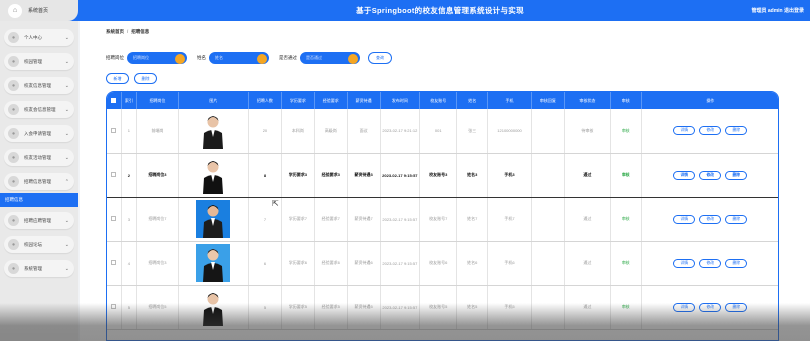 The width and height of the screenshot is (810, 341). What do you see at coordinates (201, 57) in the screenshot?
I see `name-label: 姓名` at bounding box center [201, 57].